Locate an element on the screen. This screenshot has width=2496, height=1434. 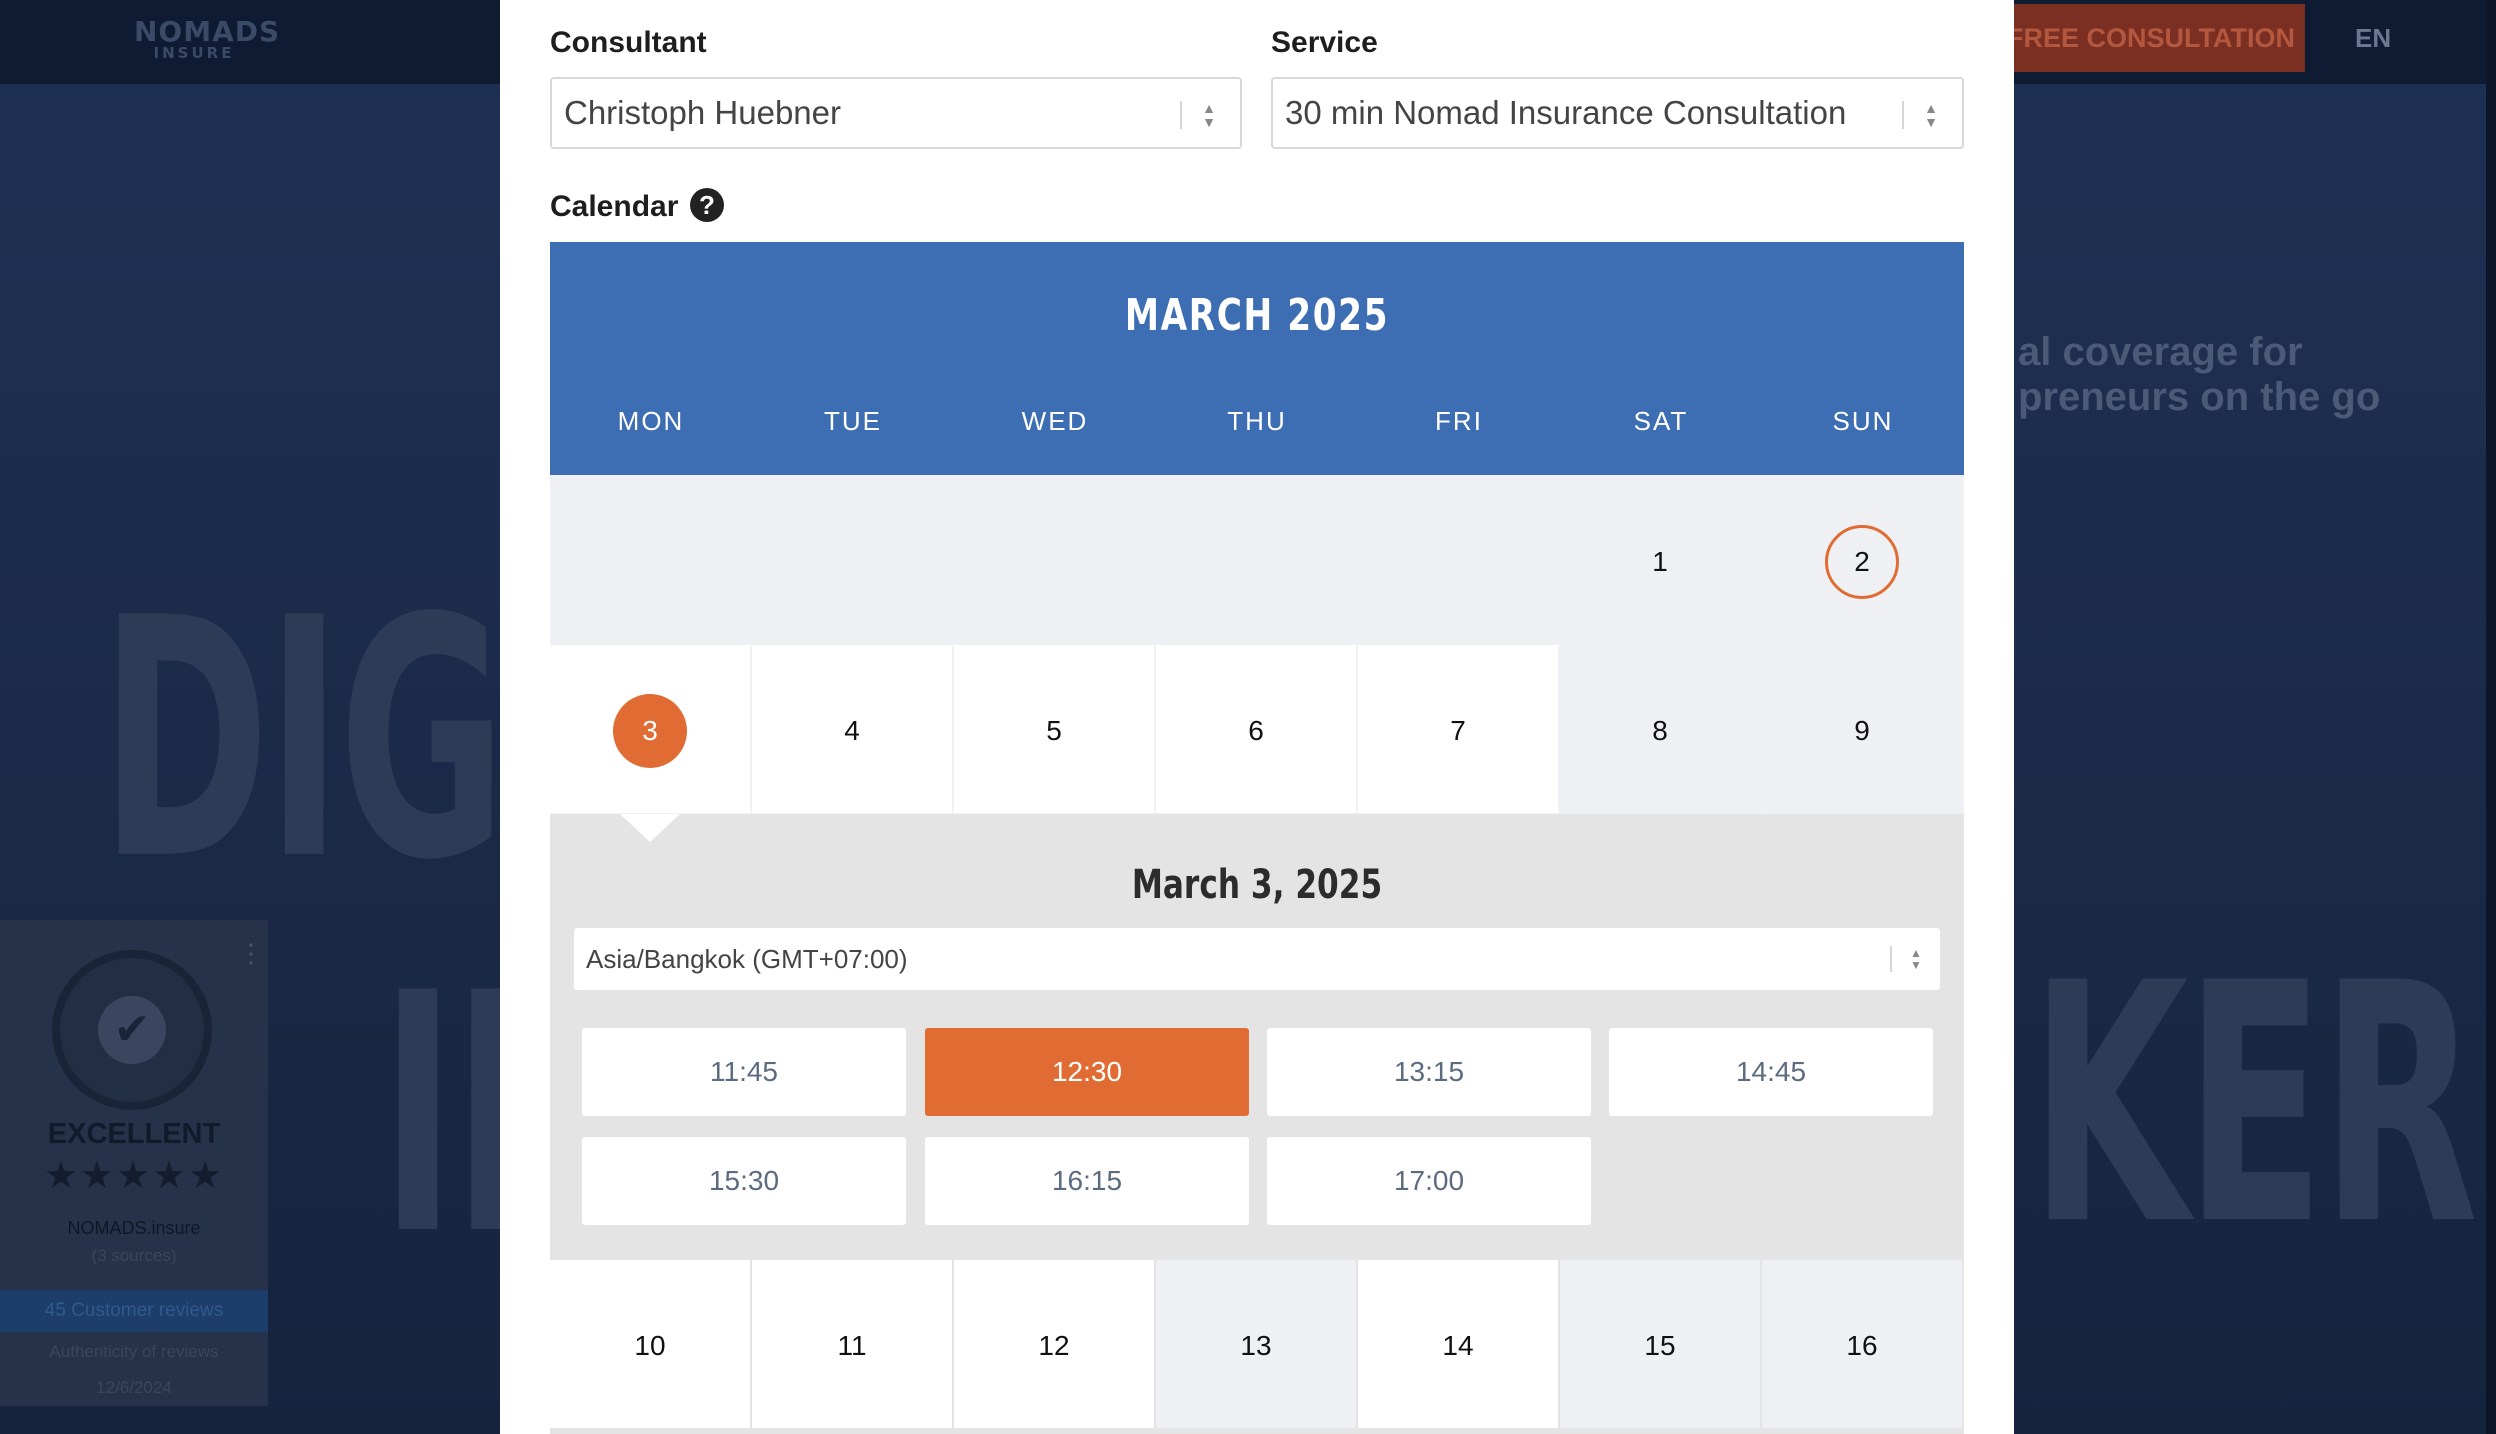
calendar-day-6: 6 is located at coordinates (1256, 729).